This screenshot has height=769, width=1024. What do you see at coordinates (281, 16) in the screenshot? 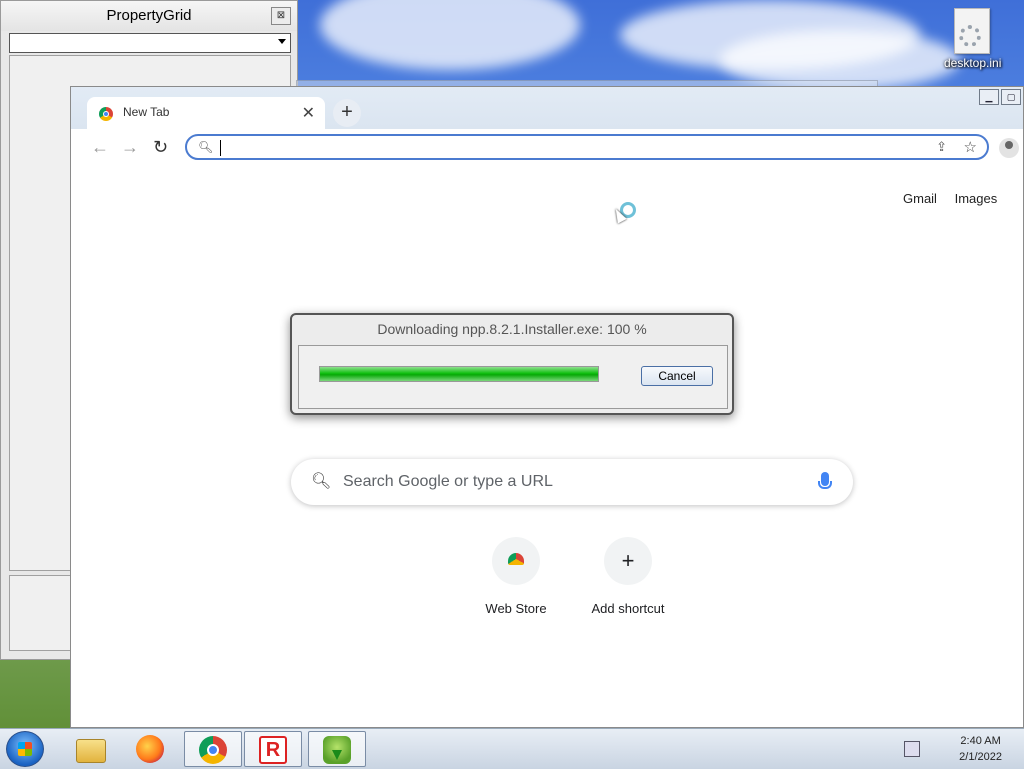
I see `close-button: ⊠` at bounding box center [281, 16].